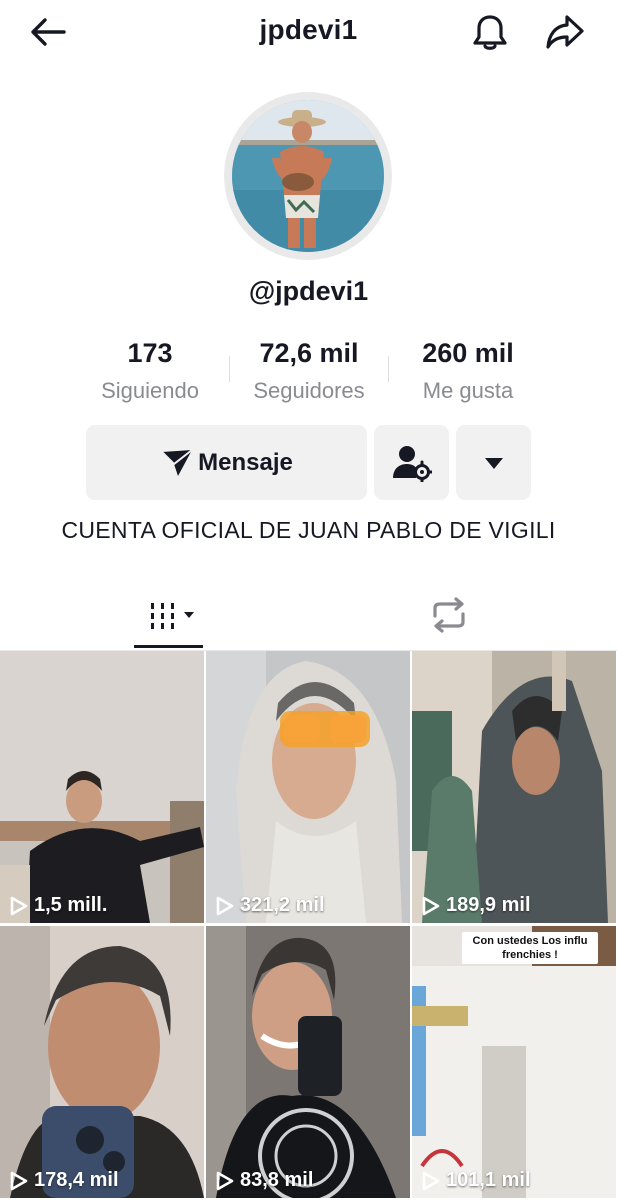 The width and height of the screenshot is (617, 1200). I want to click on profile-photo, so click(308, 176).